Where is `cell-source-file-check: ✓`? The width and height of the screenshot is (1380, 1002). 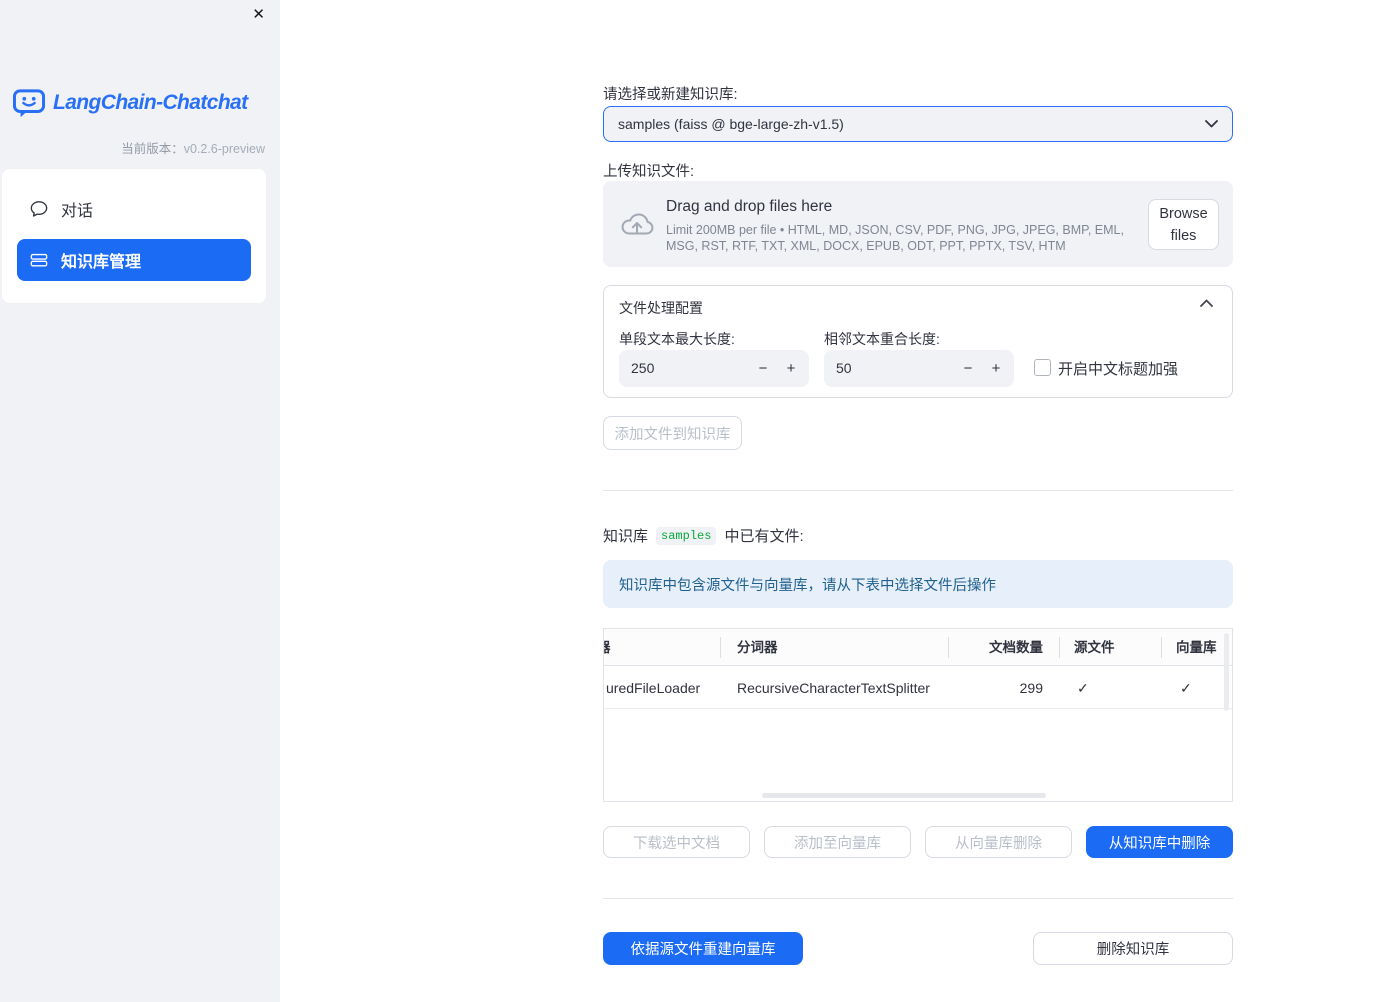
cell-source-file-check: ✓ is located at coordinates (1083, 688).